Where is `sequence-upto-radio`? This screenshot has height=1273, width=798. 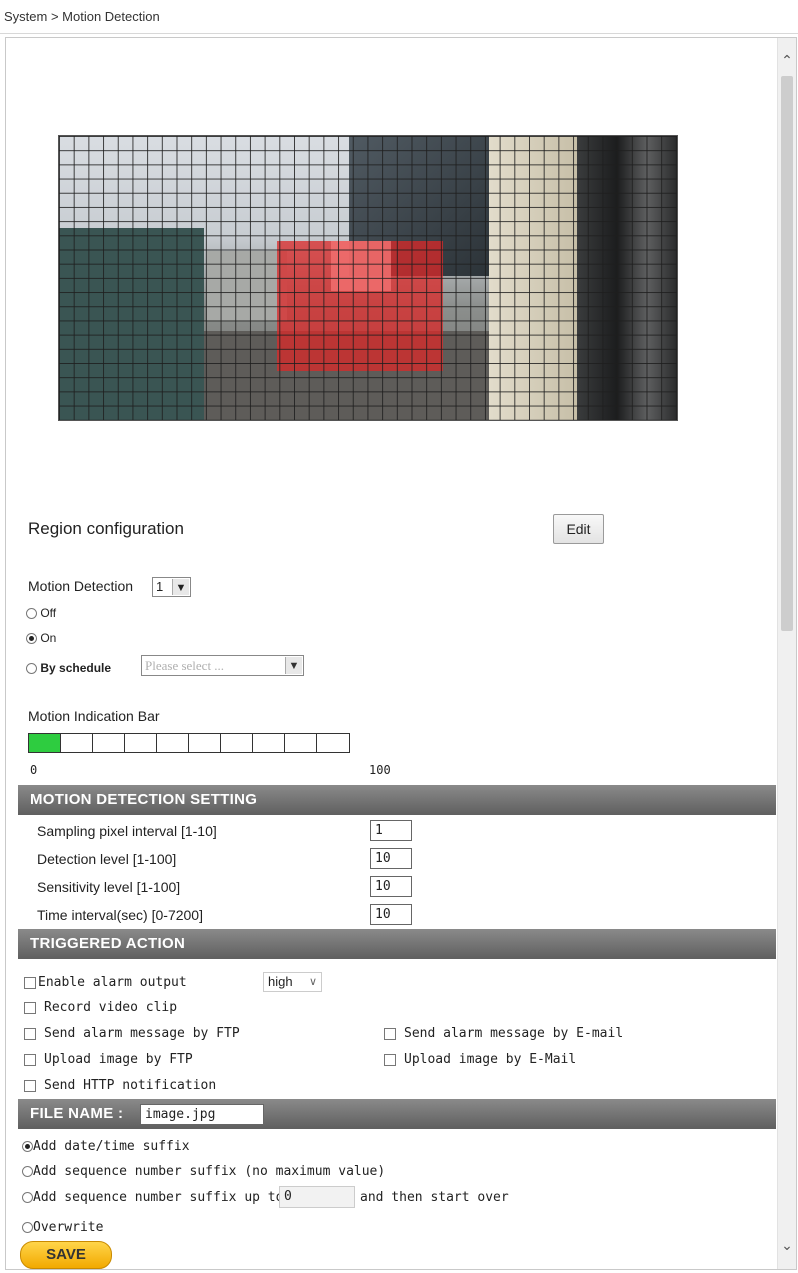
sequence-upto-radio is located at coordinates (27, 1197).